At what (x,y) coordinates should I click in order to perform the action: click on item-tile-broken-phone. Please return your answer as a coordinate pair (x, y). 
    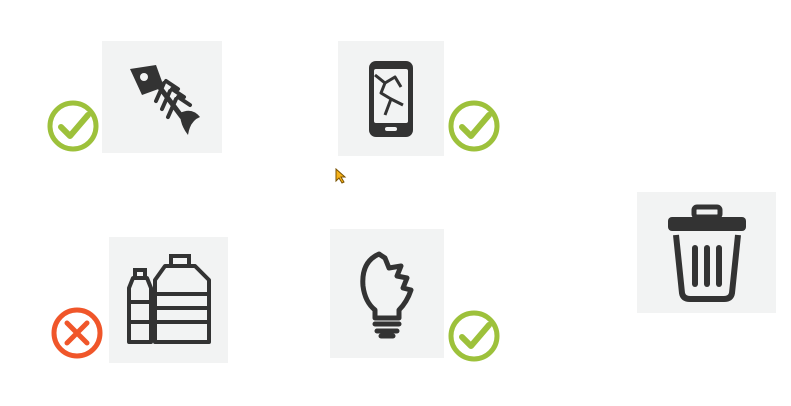
    Looking at the image, I should click on (391, 98).